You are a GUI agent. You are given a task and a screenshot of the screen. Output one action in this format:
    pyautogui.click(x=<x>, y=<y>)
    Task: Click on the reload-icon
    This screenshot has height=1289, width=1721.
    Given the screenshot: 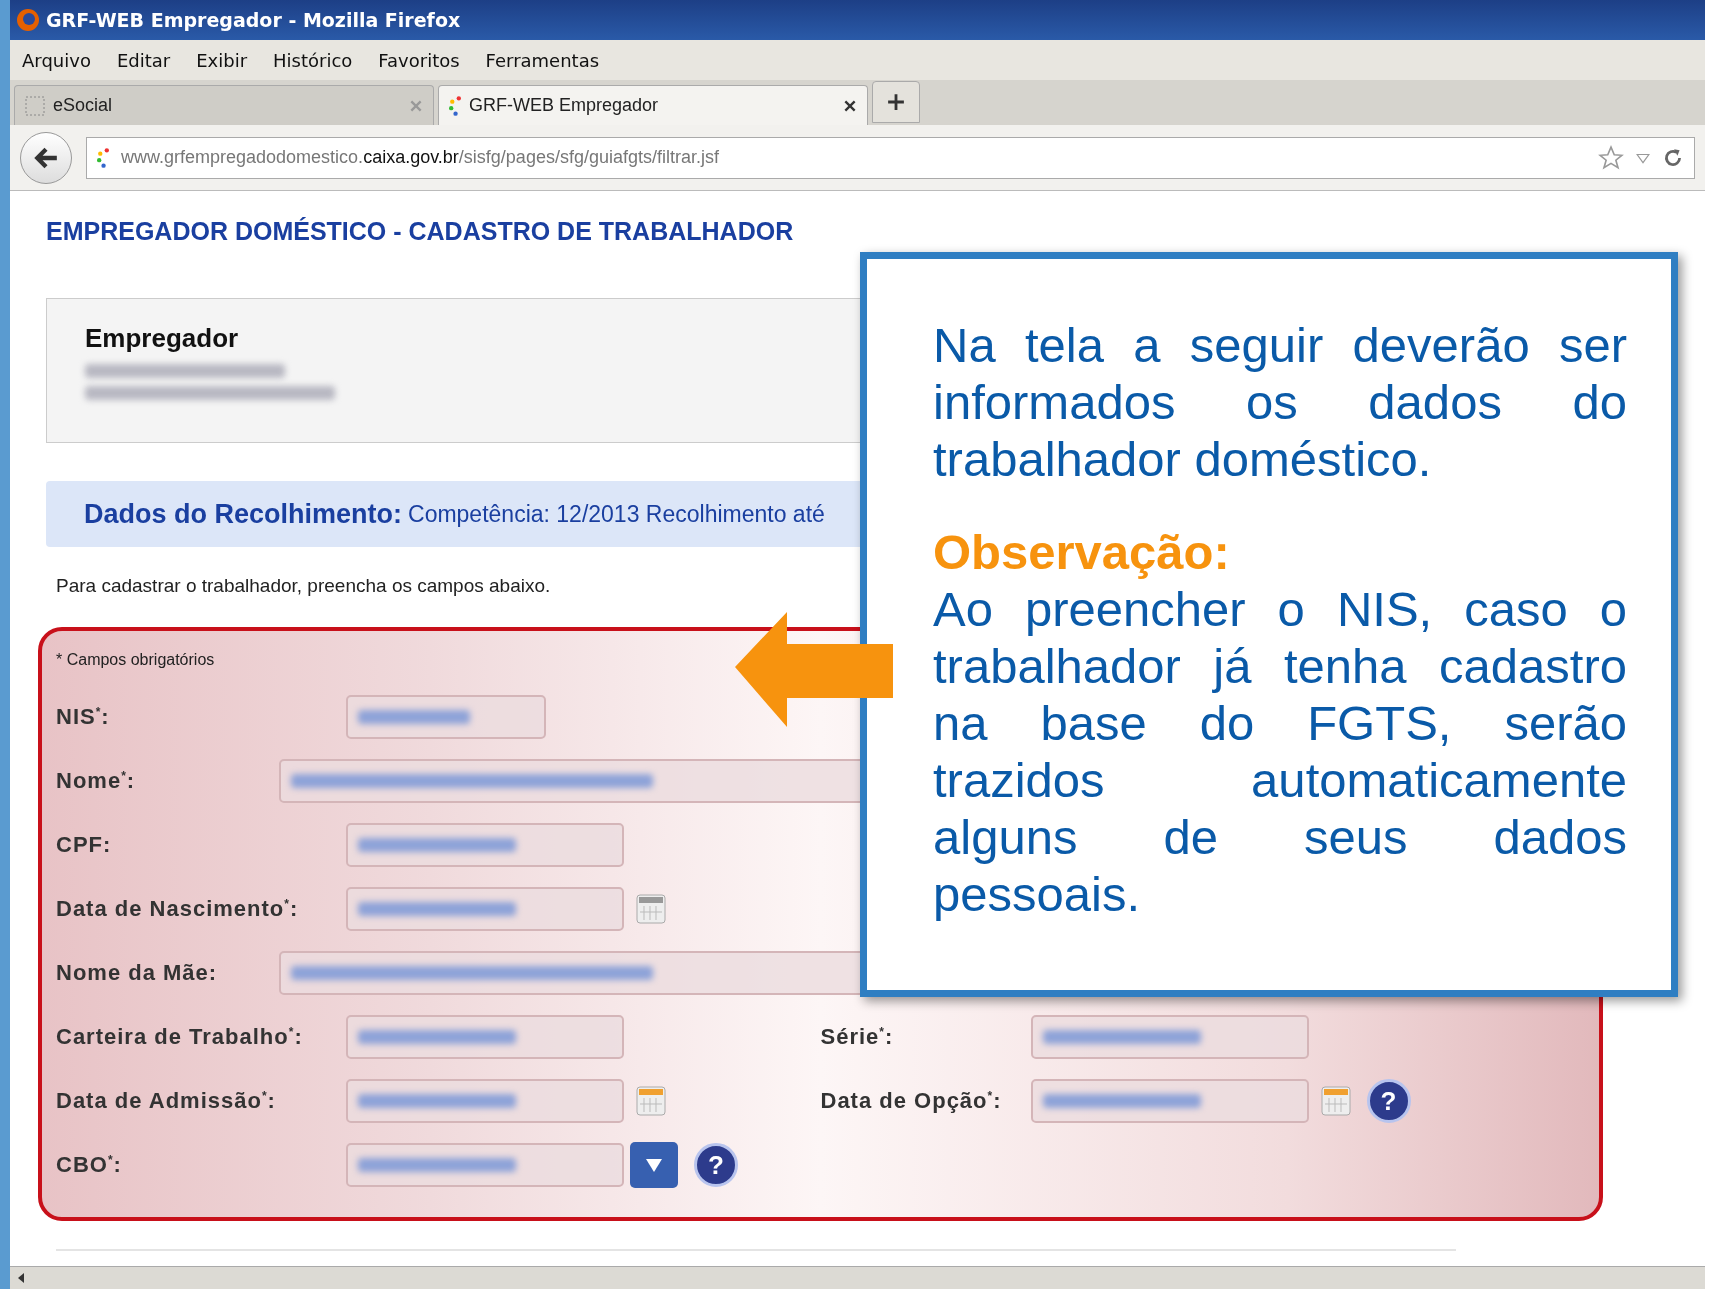 What is the action you would take?
    pyautogui.click(x=1673, y=157)
    